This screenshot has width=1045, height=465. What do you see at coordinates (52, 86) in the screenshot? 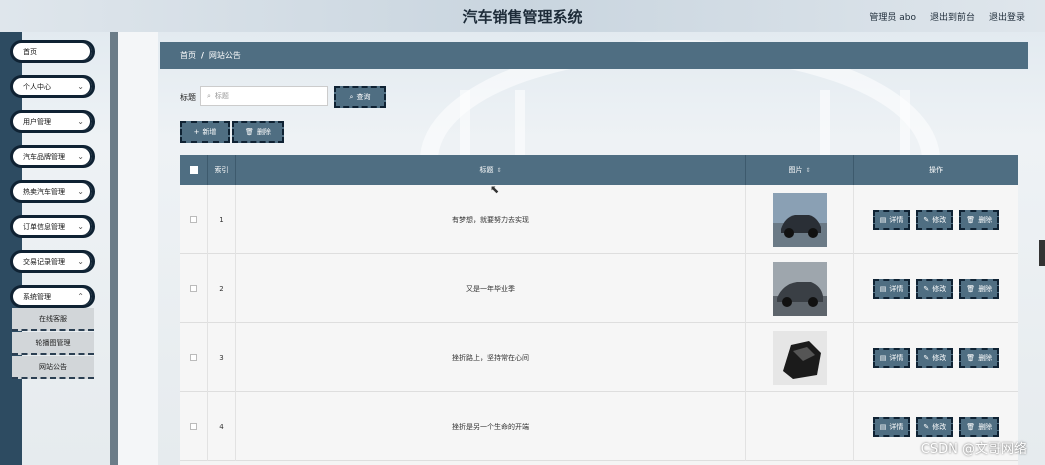
I see `sidebar-item-personal-center: 个人中心 ⌄` at bounding box center [52, 86].